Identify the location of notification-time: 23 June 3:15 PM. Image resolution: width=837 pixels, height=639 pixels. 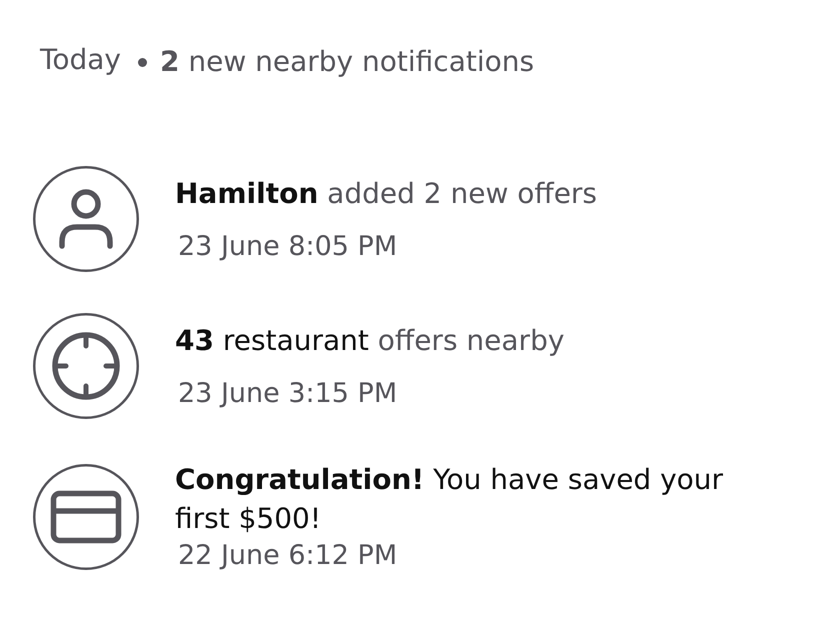
(287, 393).